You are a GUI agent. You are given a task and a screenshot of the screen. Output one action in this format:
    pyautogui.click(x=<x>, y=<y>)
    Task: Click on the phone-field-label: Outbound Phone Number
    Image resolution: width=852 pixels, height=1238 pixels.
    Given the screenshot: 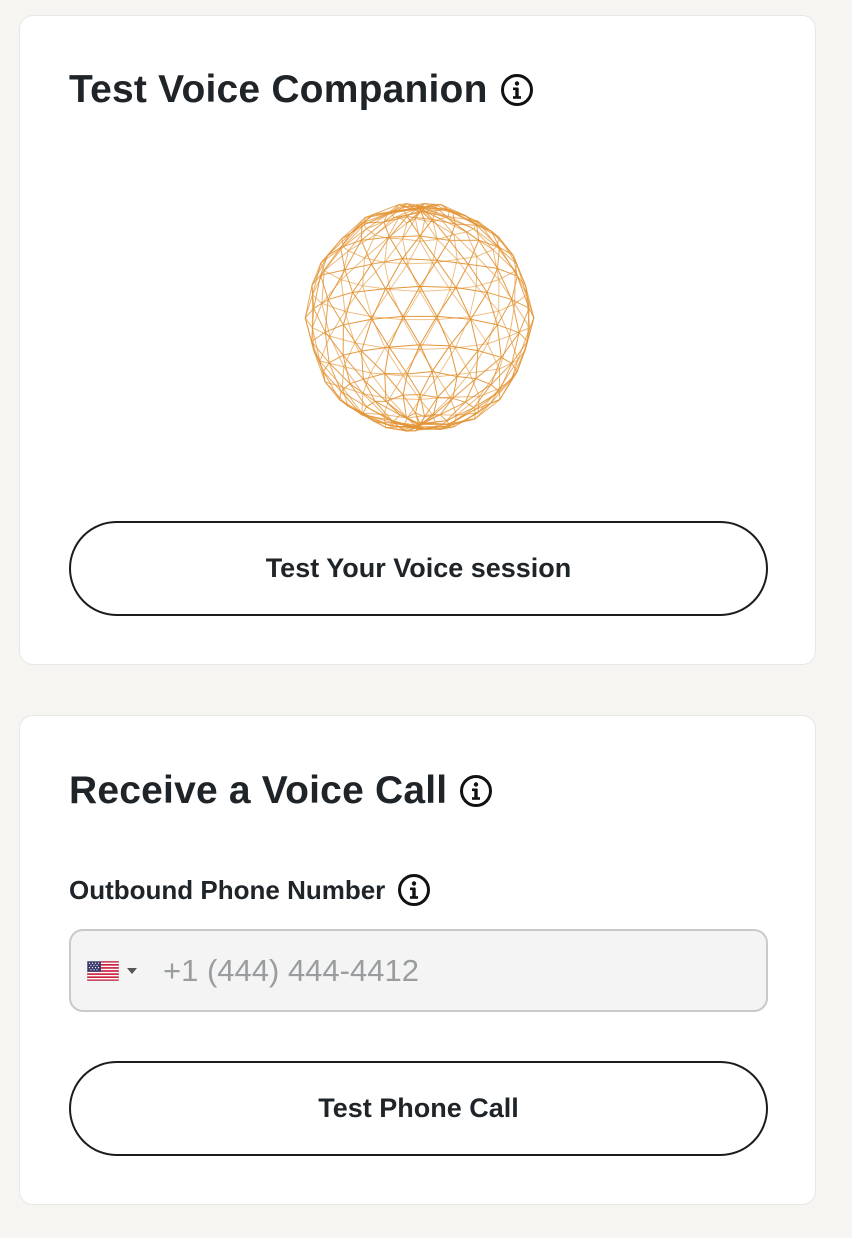 What is the action you would take?
    pyautogui.click(x=250, y=890)
    